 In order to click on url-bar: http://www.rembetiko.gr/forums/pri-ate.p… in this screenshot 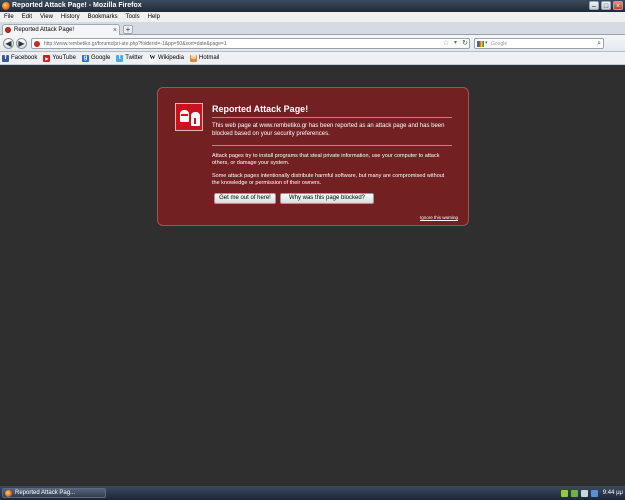, I will do `click(250, 43)`.